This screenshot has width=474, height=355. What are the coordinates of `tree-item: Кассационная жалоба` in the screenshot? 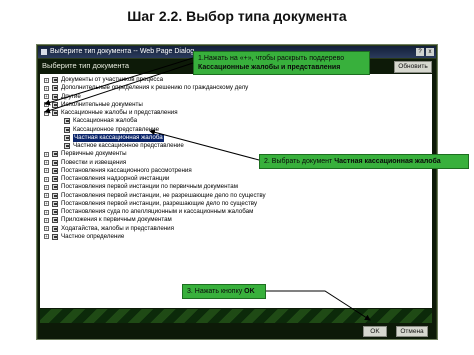 It's located at (237, 121).